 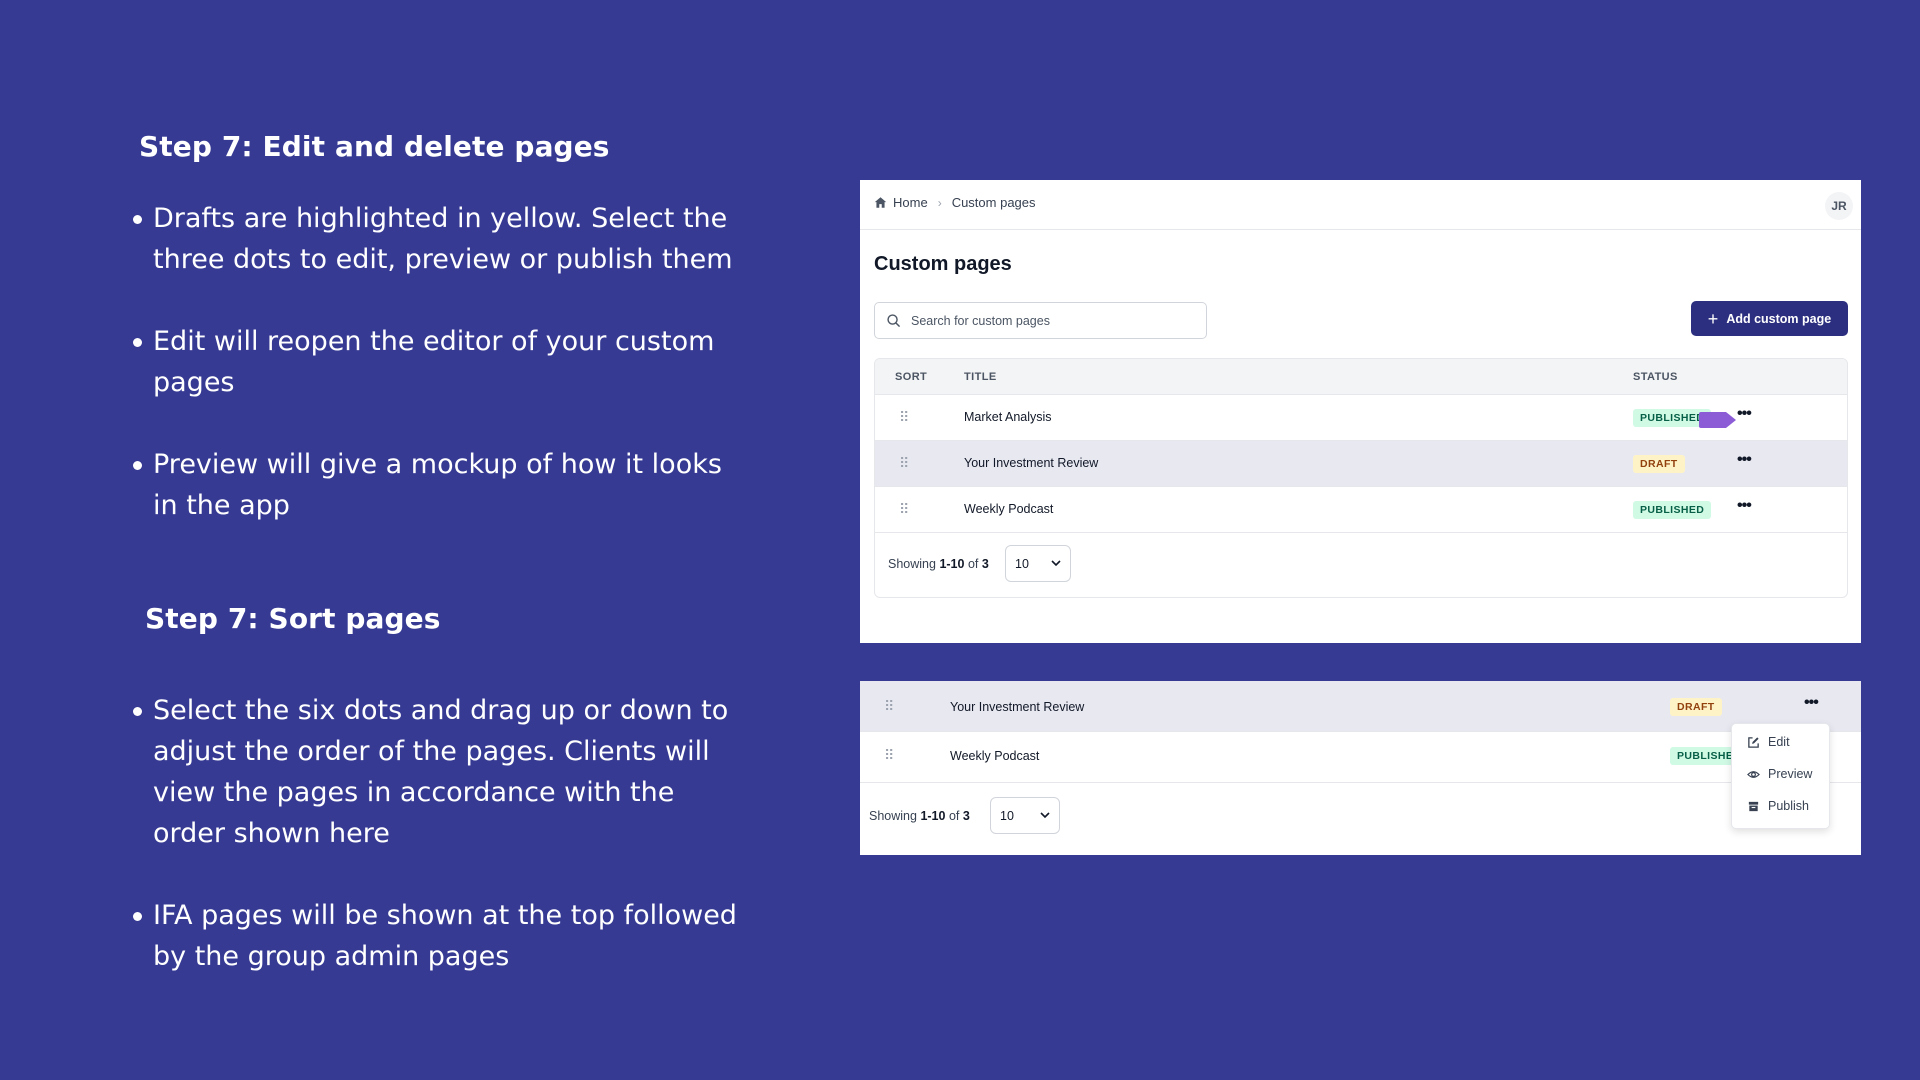 I want to click on menu-item-edit: Edit, so click(x=1768, y=742).